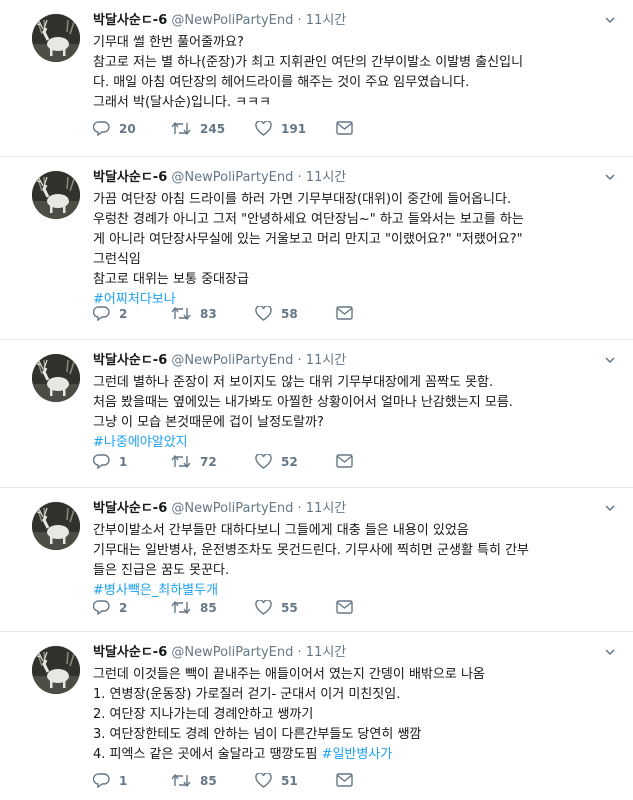  Describe the element at coordinates (289, 313) in the screenshot. I see `like-count: 58` at that location.